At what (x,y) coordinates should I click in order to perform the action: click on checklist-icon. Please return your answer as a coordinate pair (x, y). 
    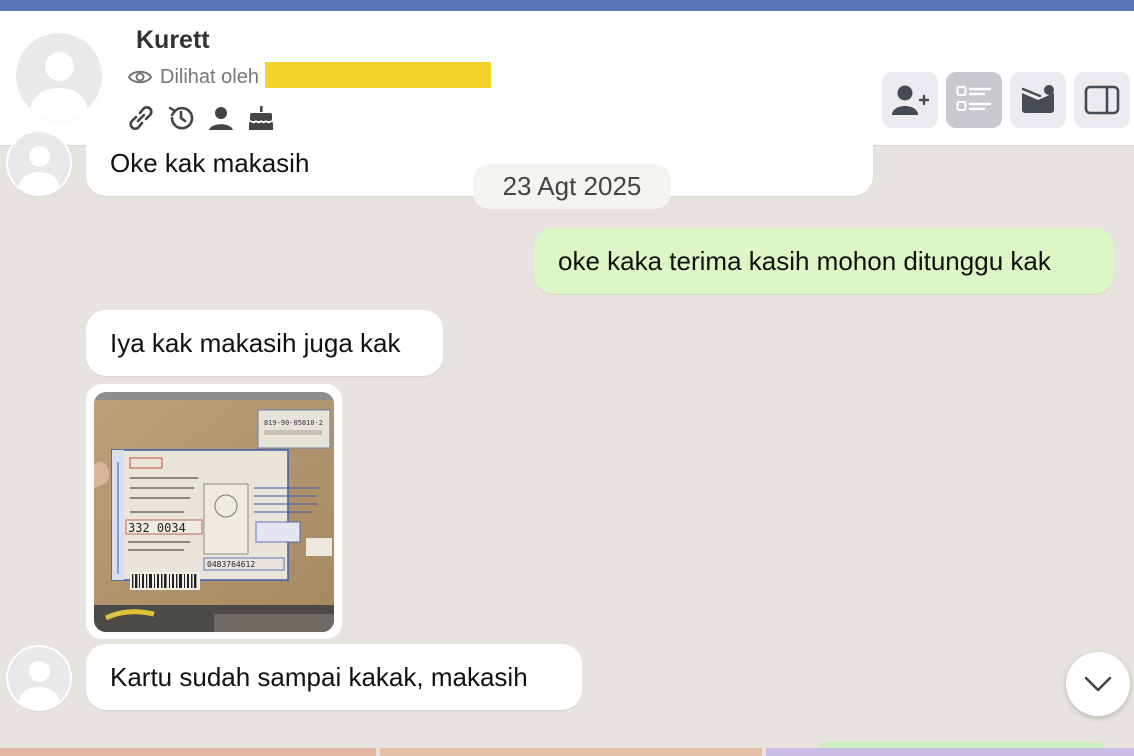
    Looking at the image, I should click on (974, 98).